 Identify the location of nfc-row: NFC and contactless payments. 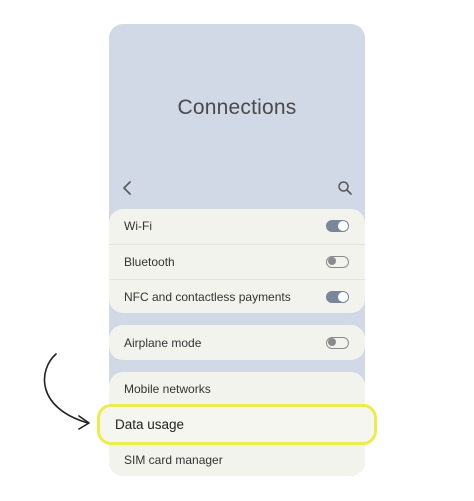
(237, 296).